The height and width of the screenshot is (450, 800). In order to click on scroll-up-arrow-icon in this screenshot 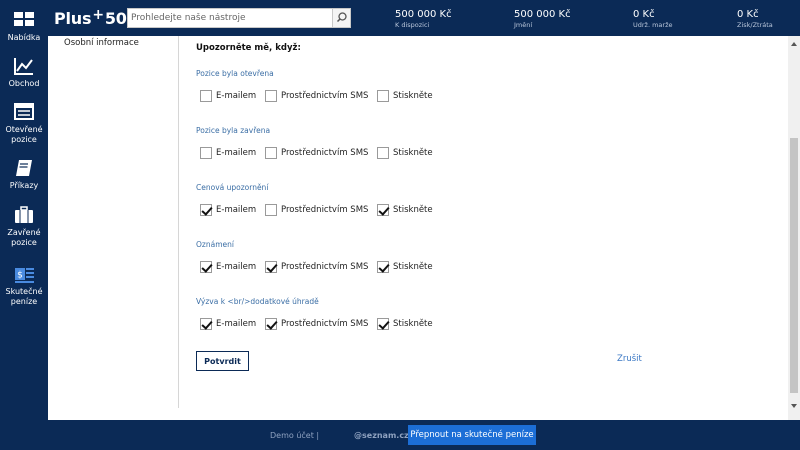, I will do `click(794, 44)`.